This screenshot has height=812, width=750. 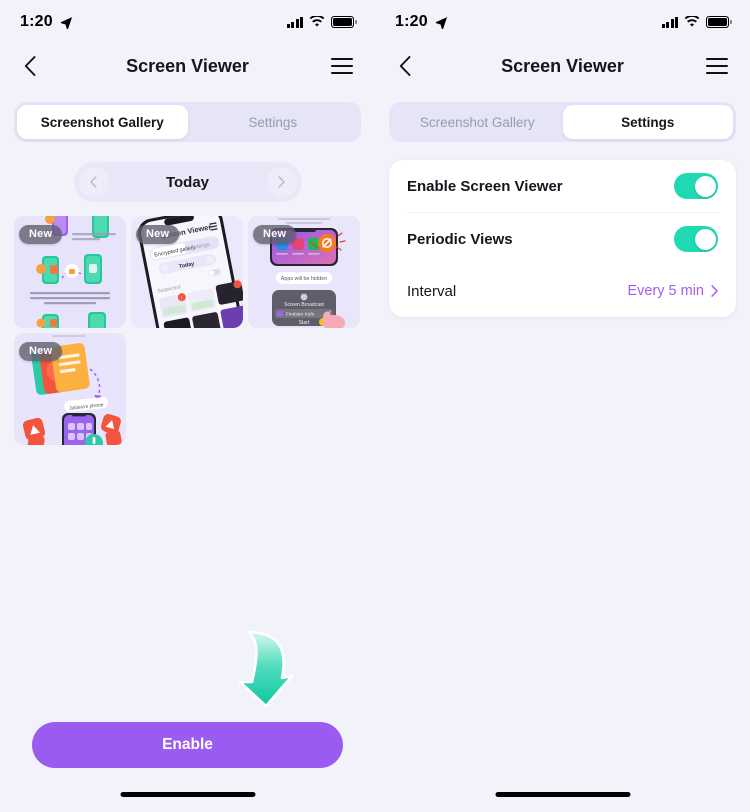 I want to click on enable-button: Enable, so click(x=187, y=745).